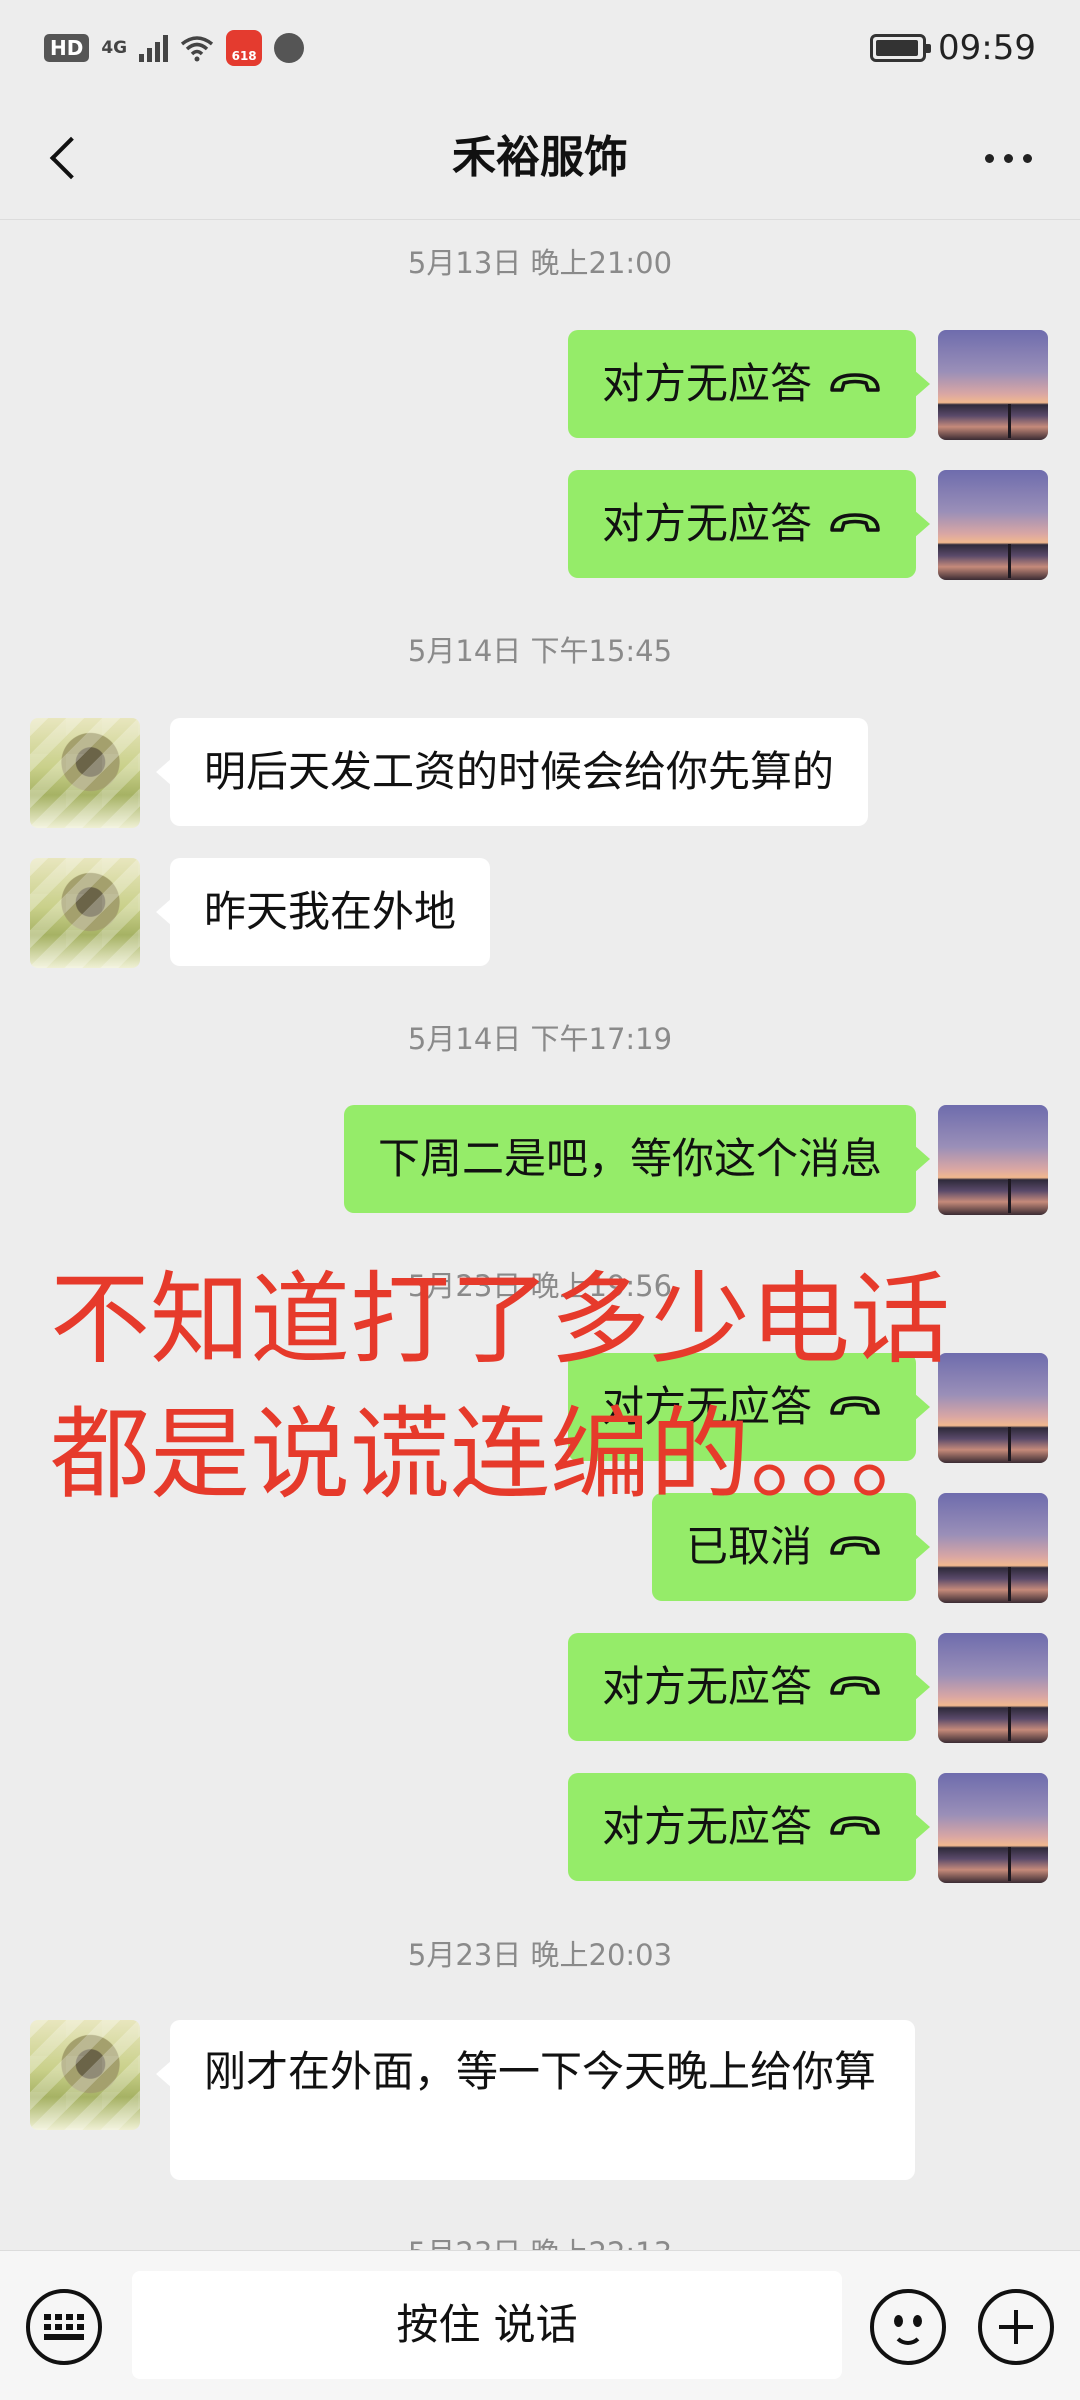 This screenshot has width=1080, height=2400. I want to click on notification-dot-icon, so click(289, 48).